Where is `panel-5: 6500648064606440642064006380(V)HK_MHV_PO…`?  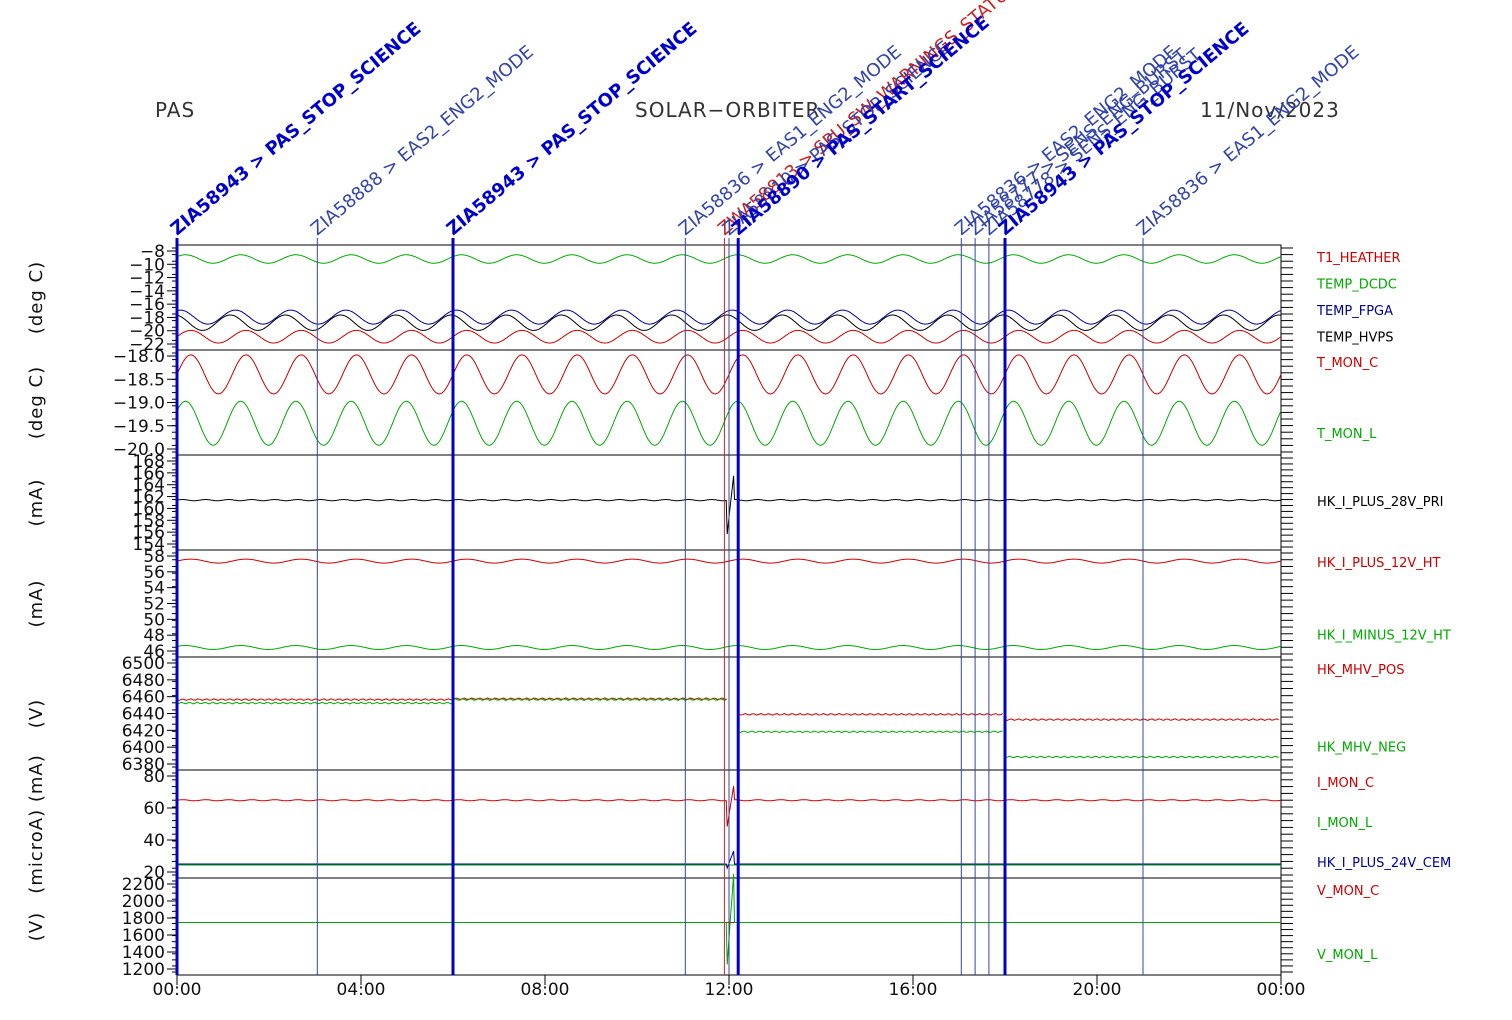
panel-5: 6500648064606440642064006380(V)HK_MHV_PO… is located at coordinates (716, 714).